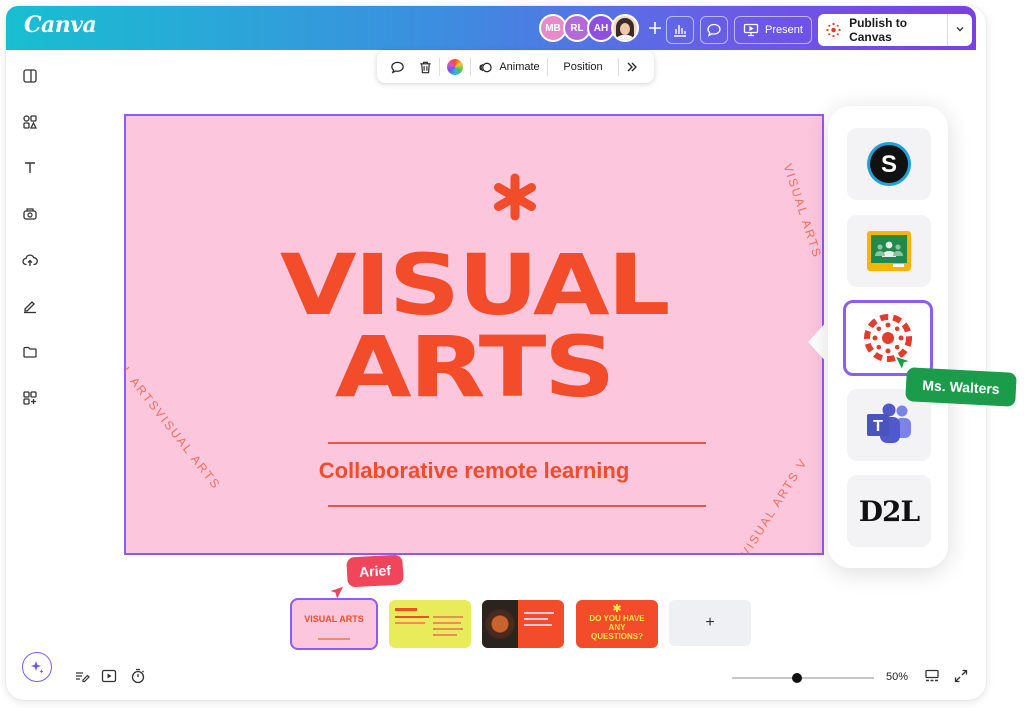 The width and height of the screenshot is (1024, 708). I want to click on slide-title-line-1: VISUAL, so click(474, 285).